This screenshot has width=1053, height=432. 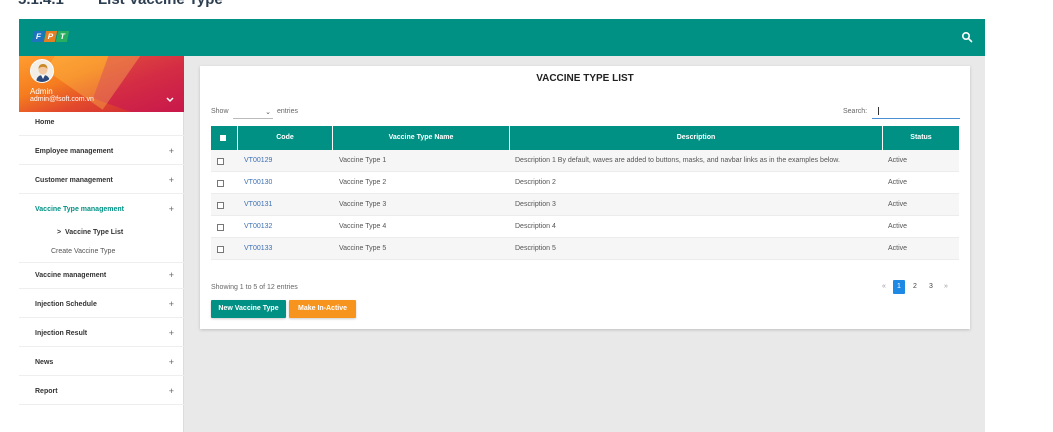 What do you see at coordinates (101, 277) in the screenshot?
I see `sidebar-item-vaccine-management: Vaccine management +` at bounding box center [101, 277].